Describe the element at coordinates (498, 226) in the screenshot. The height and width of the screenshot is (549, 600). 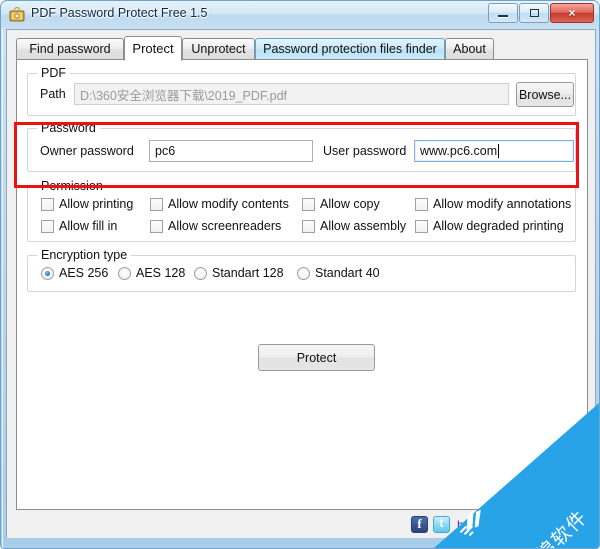
I see `checkbox-label: Allow degraded printing` at that location.